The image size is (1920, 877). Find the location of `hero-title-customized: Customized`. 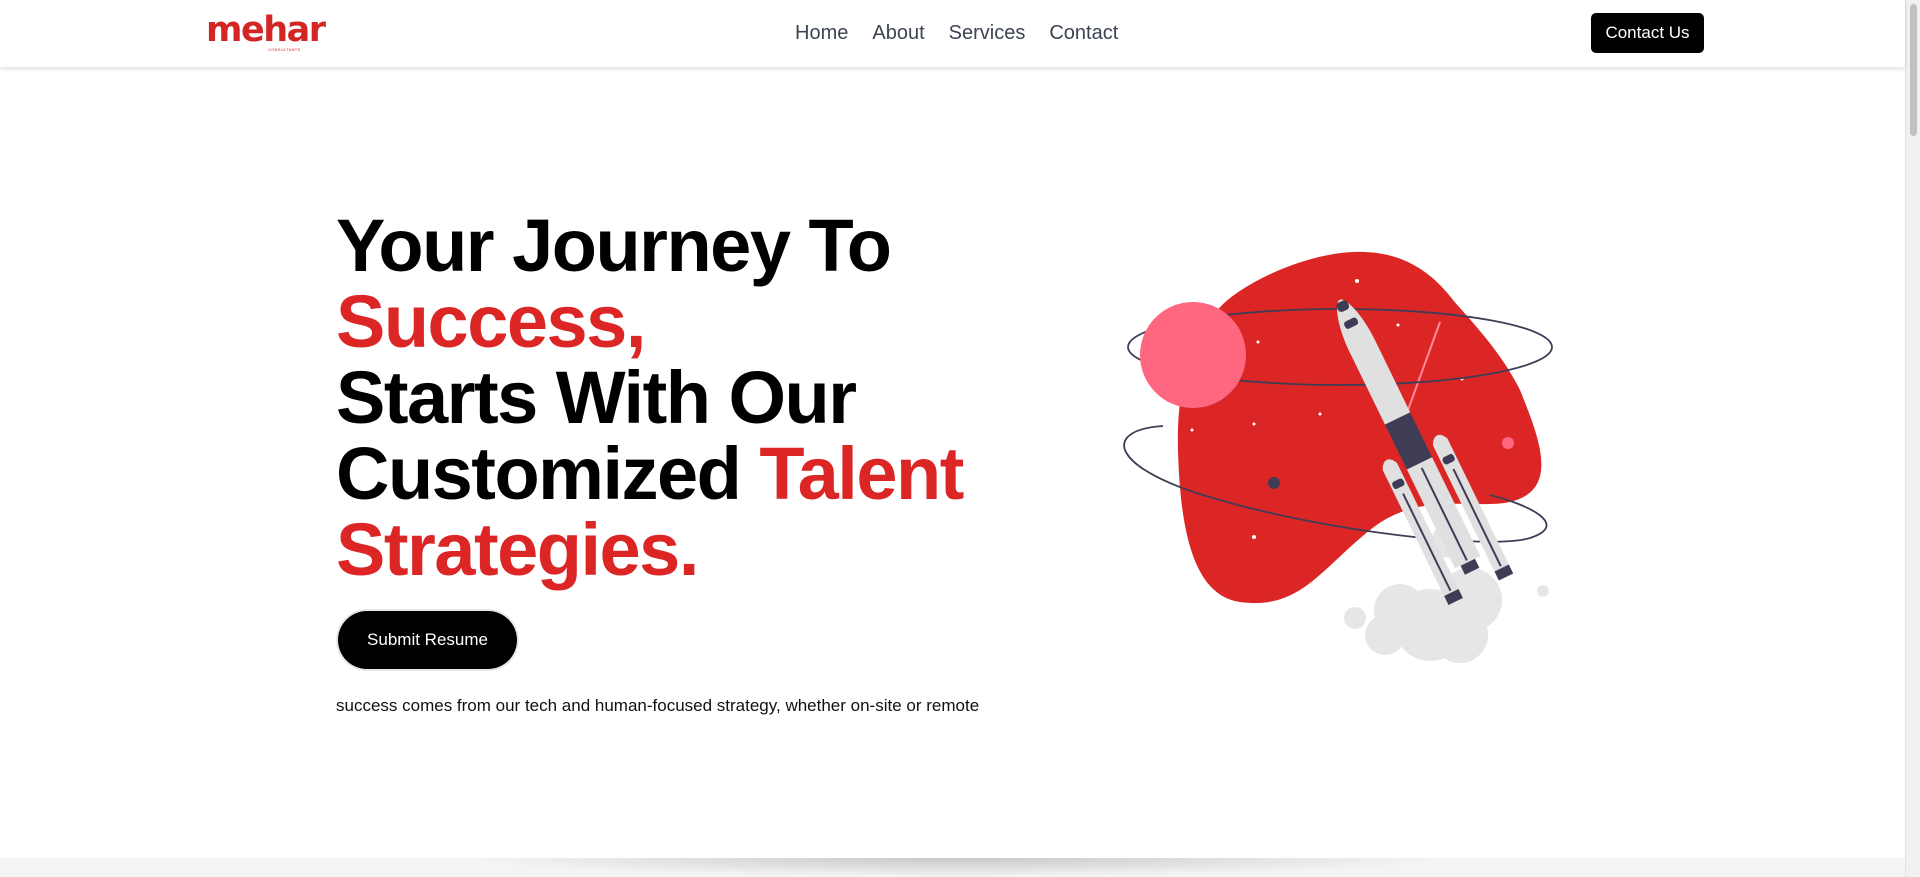

hero-title-customized: Customized is located at coordinates (548, 473).